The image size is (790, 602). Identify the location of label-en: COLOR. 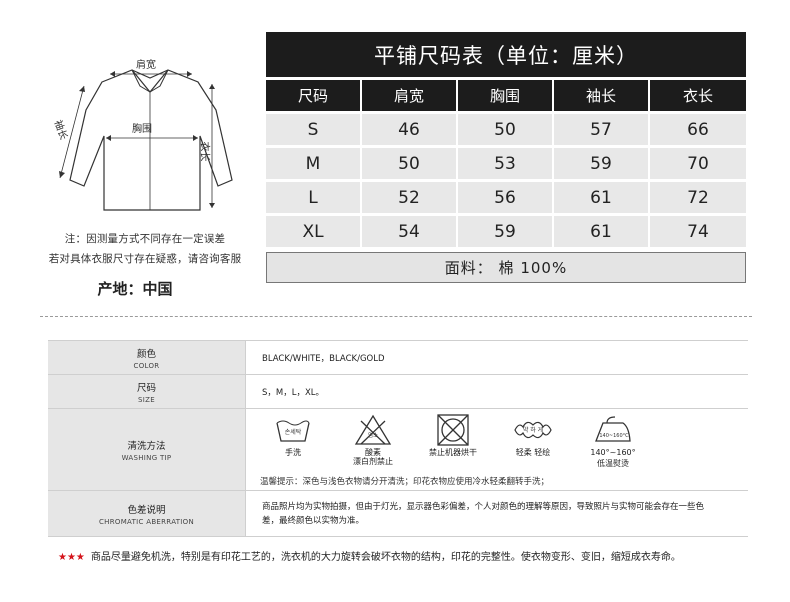
(146, 365).